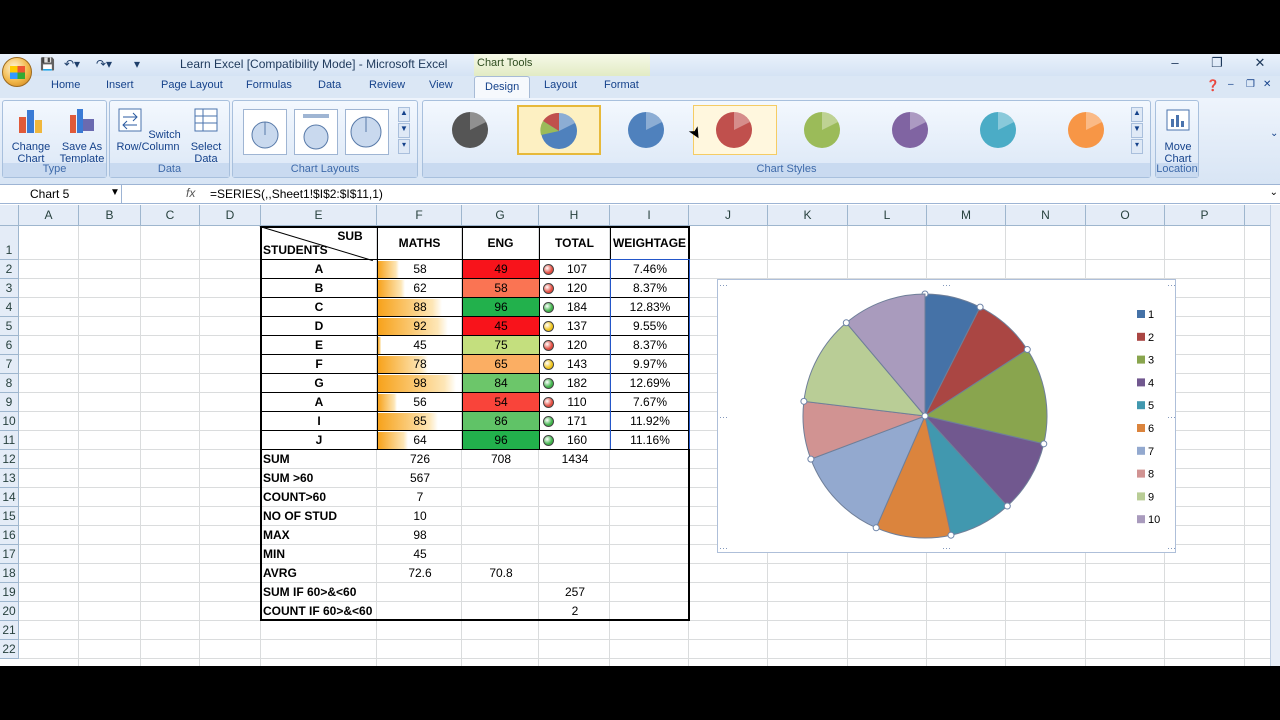  What do you see at coordinates (9, 288) in the screenshot?
I see `row-header-3: 3` at bounding box center [9, 288].